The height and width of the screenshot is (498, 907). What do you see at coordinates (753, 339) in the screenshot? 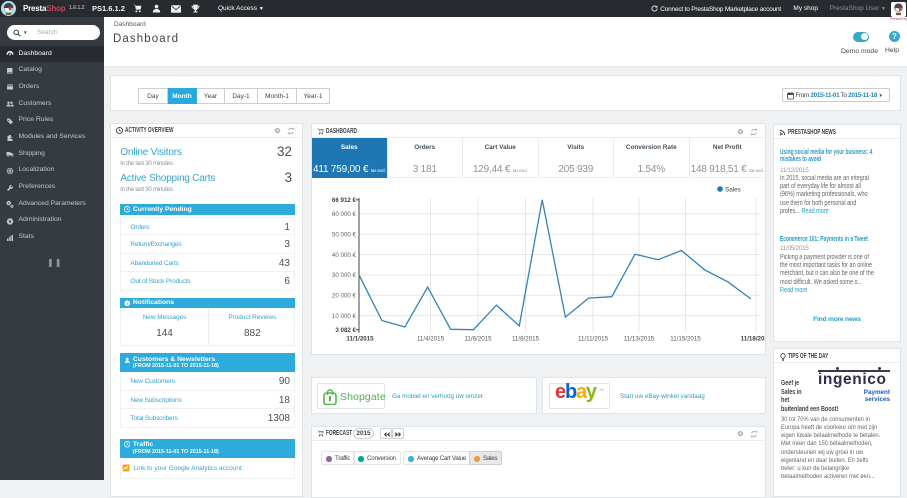
I see `svg-text: 11/18/2015` at bounding box center [753, 339].